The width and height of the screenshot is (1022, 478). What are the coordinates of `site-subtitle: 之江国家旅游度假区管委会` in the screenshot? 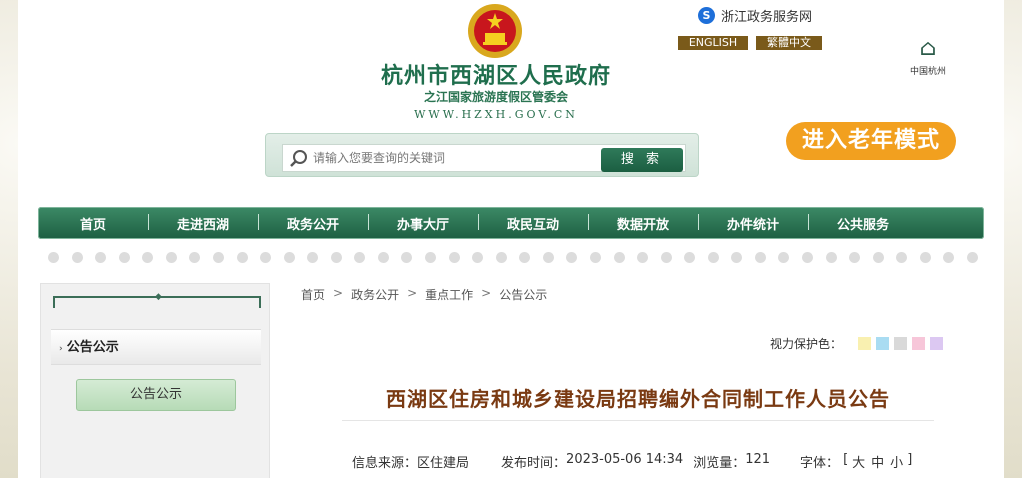 It's located at (495, 97).